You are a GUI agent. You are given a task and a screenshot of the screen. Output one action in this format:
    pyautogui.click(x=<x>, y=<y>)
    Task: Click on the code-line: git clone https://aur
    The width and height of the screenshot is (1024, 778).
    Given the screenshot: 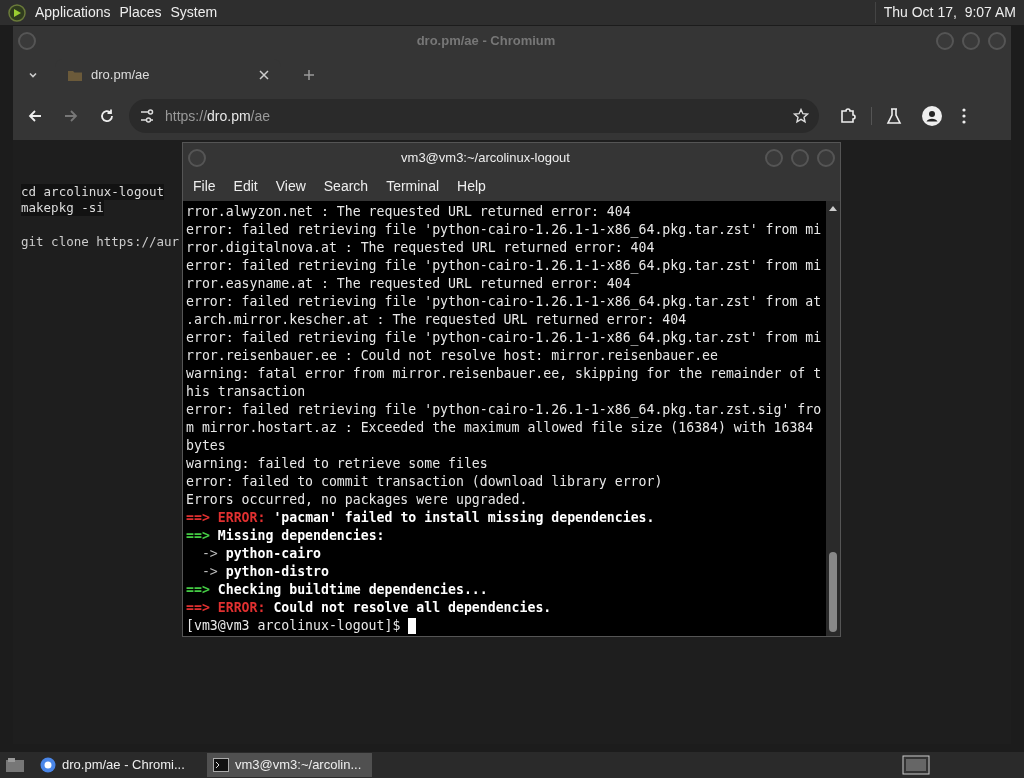 What is the action you would take?
    pyautogui.click(x=100, y=242)
    